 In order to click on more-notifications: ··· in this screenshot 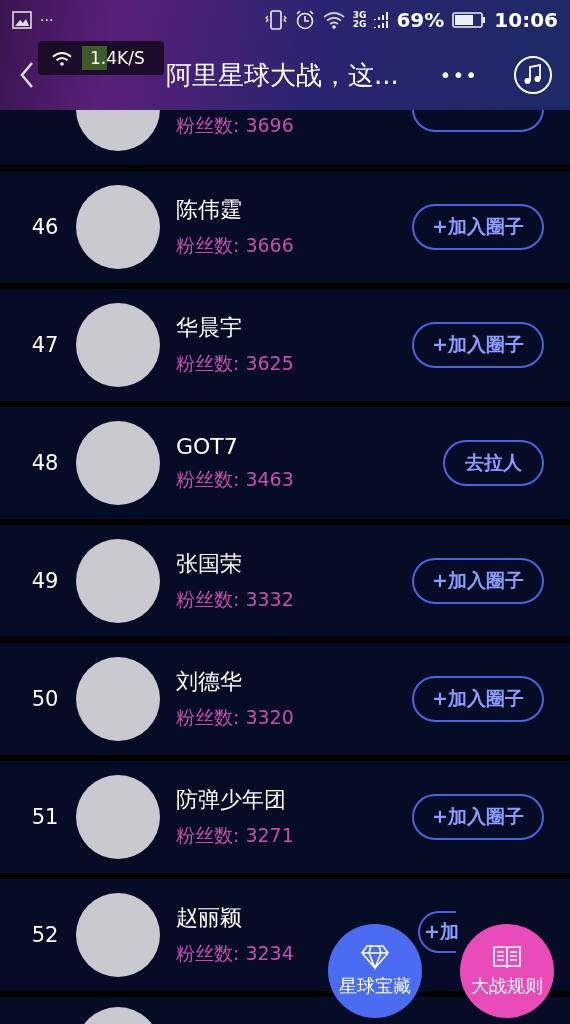, I will do `click(47, 20)`.